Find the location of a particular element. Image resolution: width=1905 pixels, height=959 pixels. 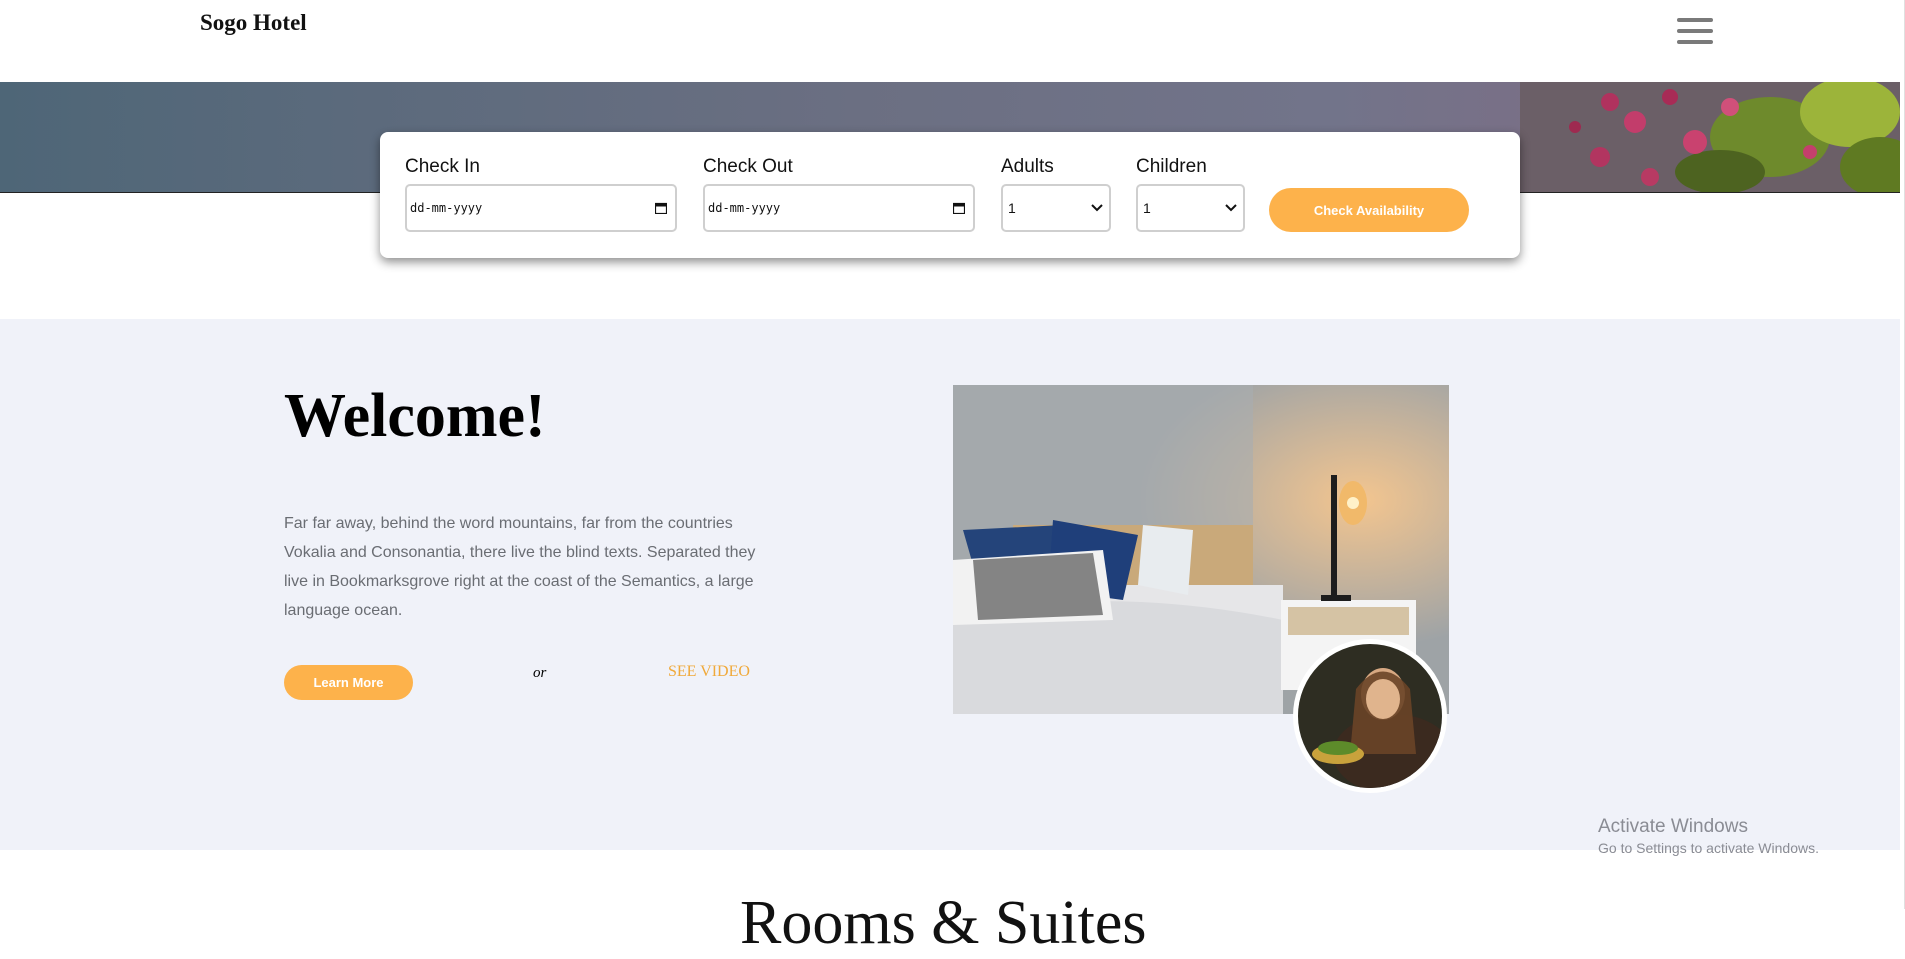

see-video-link: SEE VIDEO is located at coordinates (709, 672).